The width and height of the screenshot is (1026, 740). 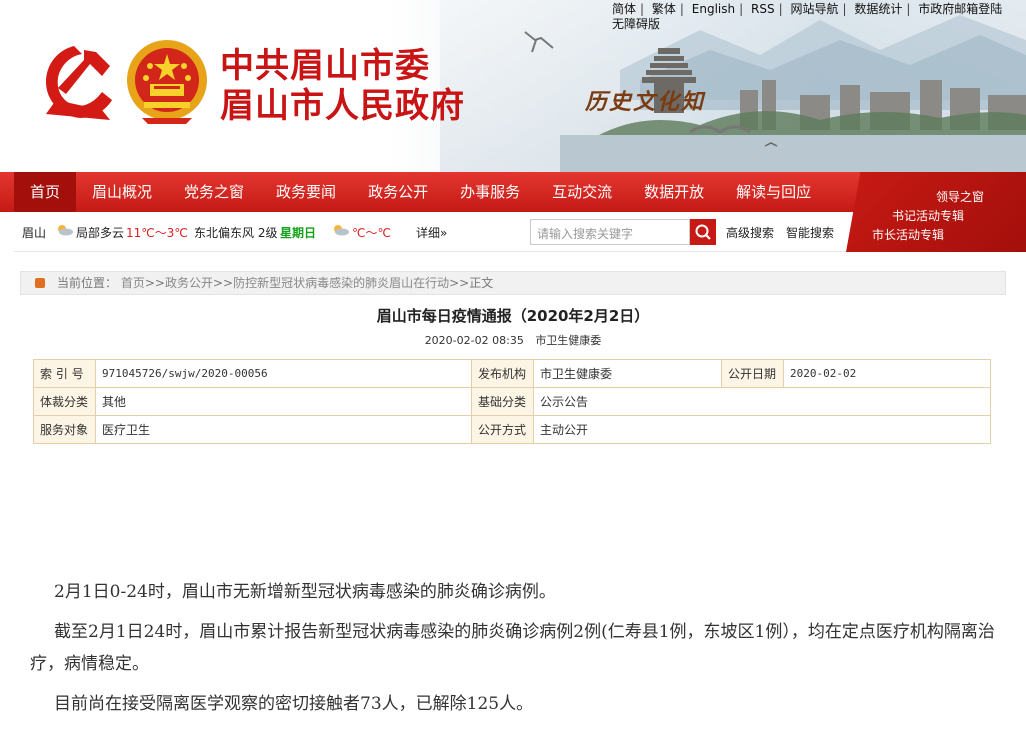 I want to click on site-title: 中共眉山市委 眉山市人民政府, so click(x=342, y=86).